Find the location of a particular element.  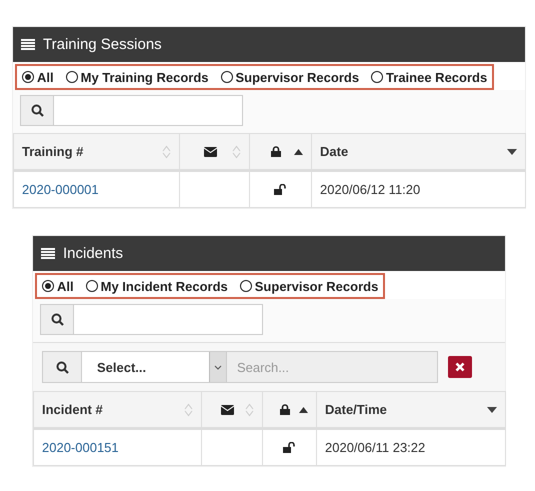

radio-label: My Incident Records is located at coordinates (164, 286).